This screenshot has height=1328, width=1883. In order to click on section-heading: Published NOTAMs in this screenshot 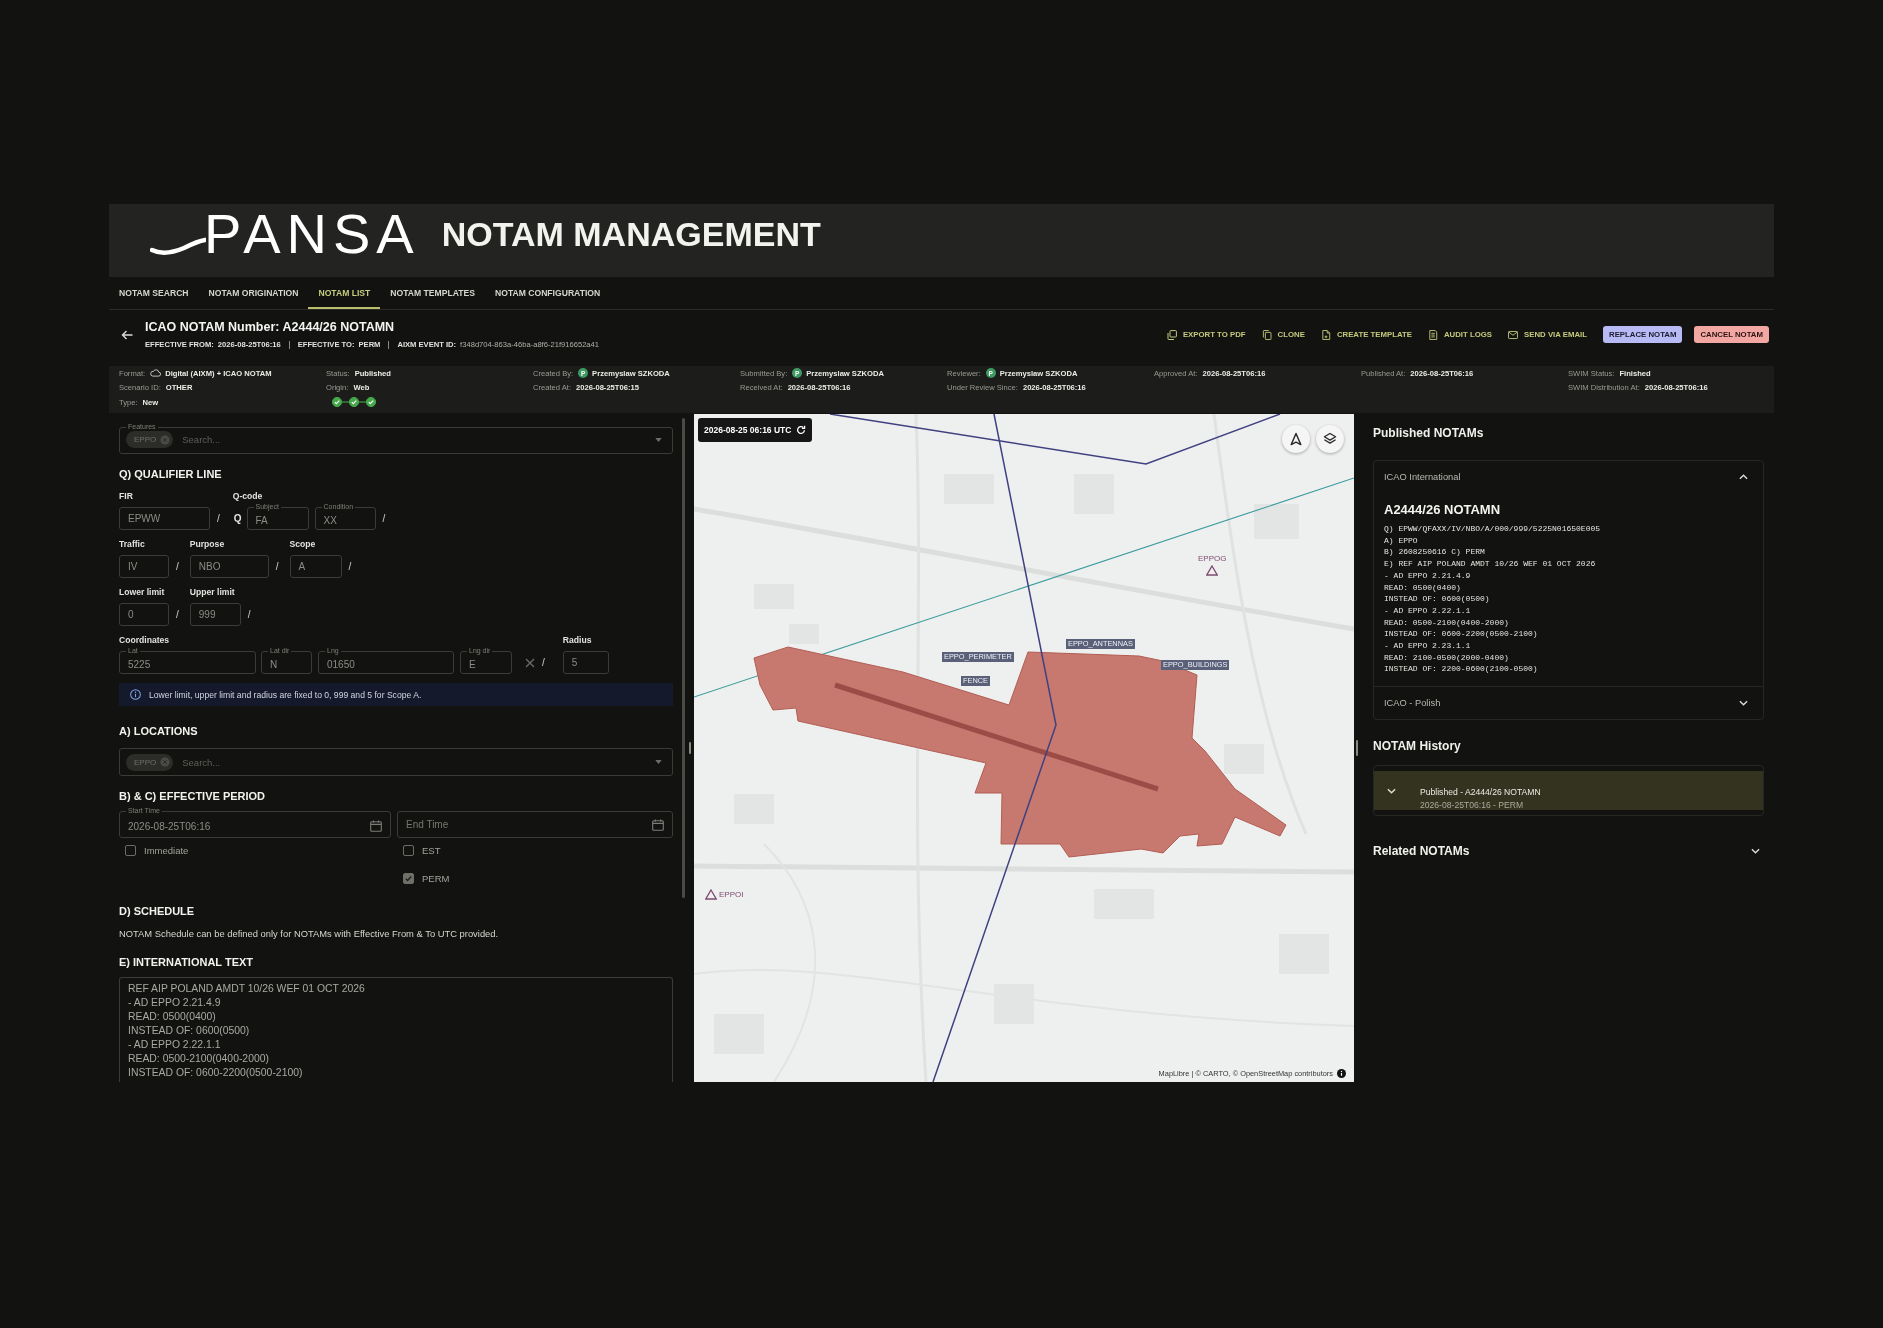, I will do `click(1429, 433)`.